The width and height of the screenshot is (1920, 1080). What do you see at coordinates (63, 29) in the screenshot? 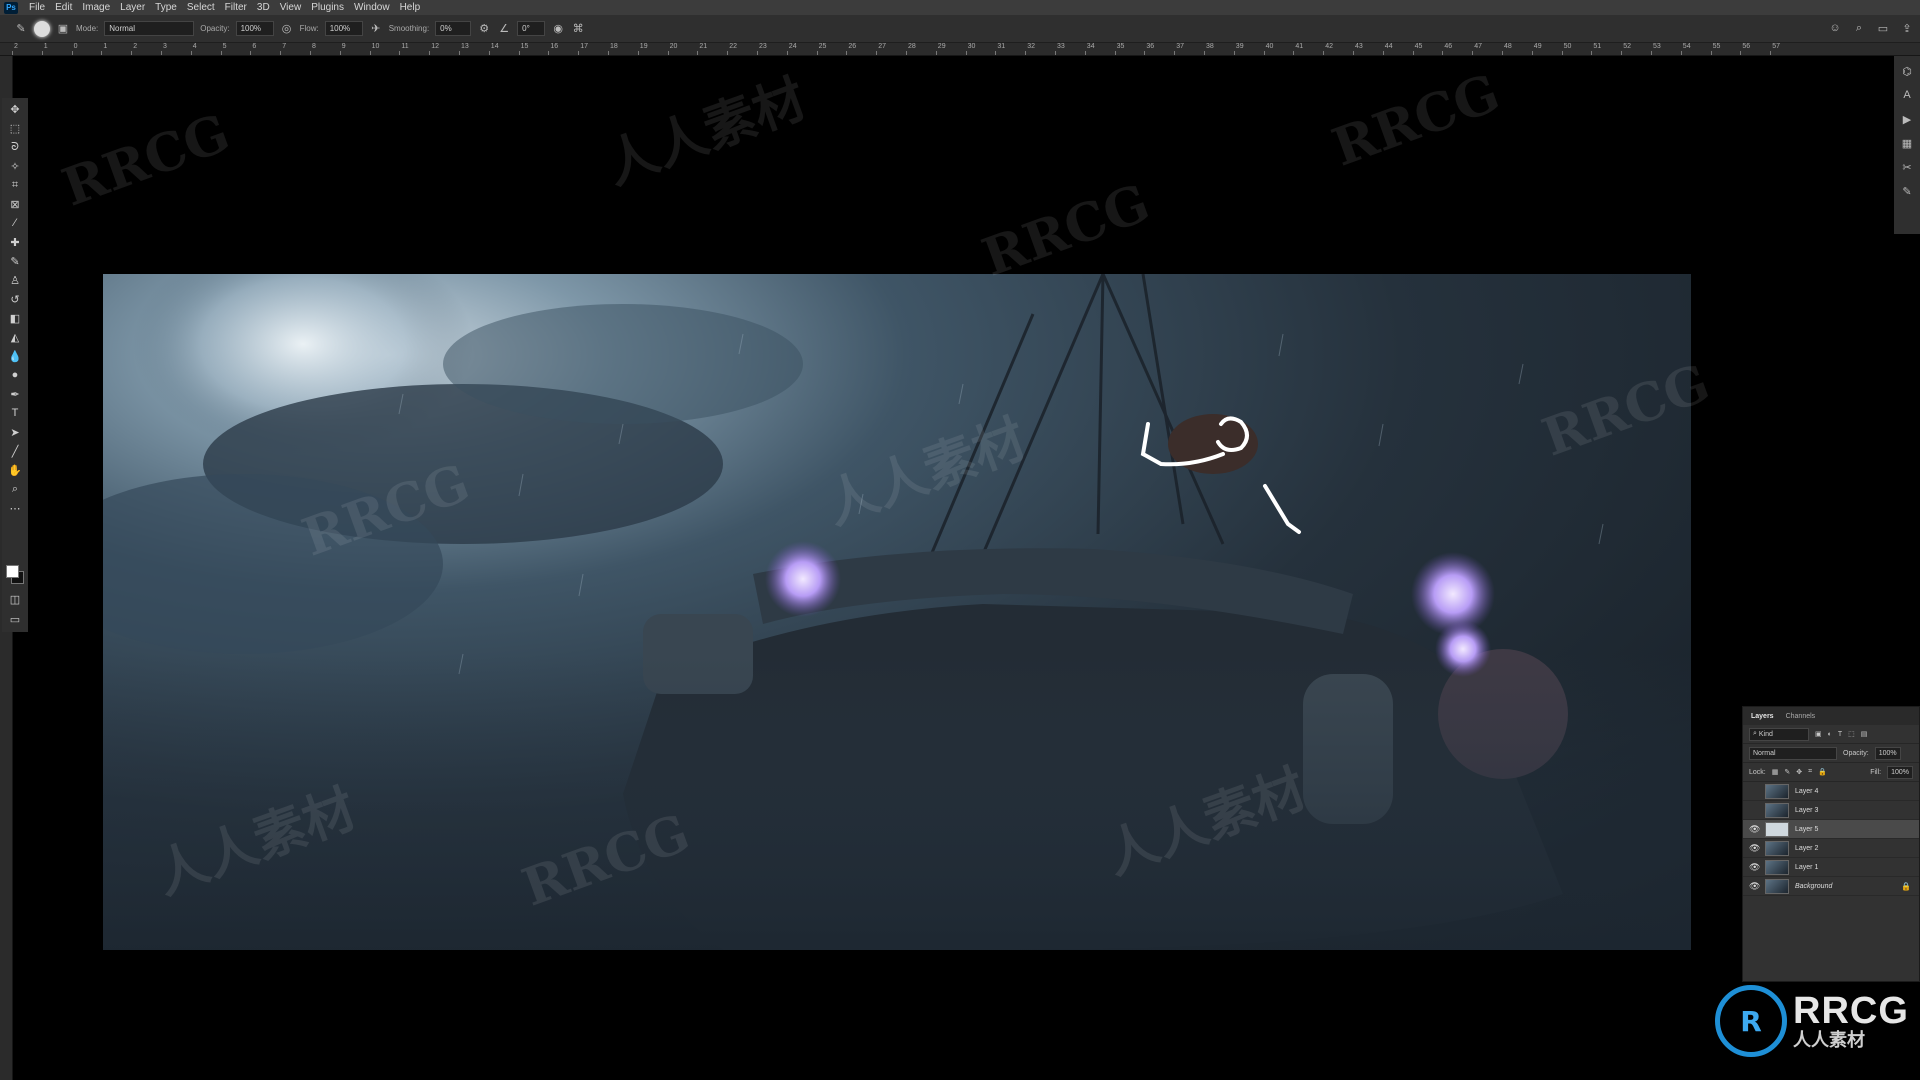
I see `brush-settings-icon: ▣` at bounding box center [63, 29].